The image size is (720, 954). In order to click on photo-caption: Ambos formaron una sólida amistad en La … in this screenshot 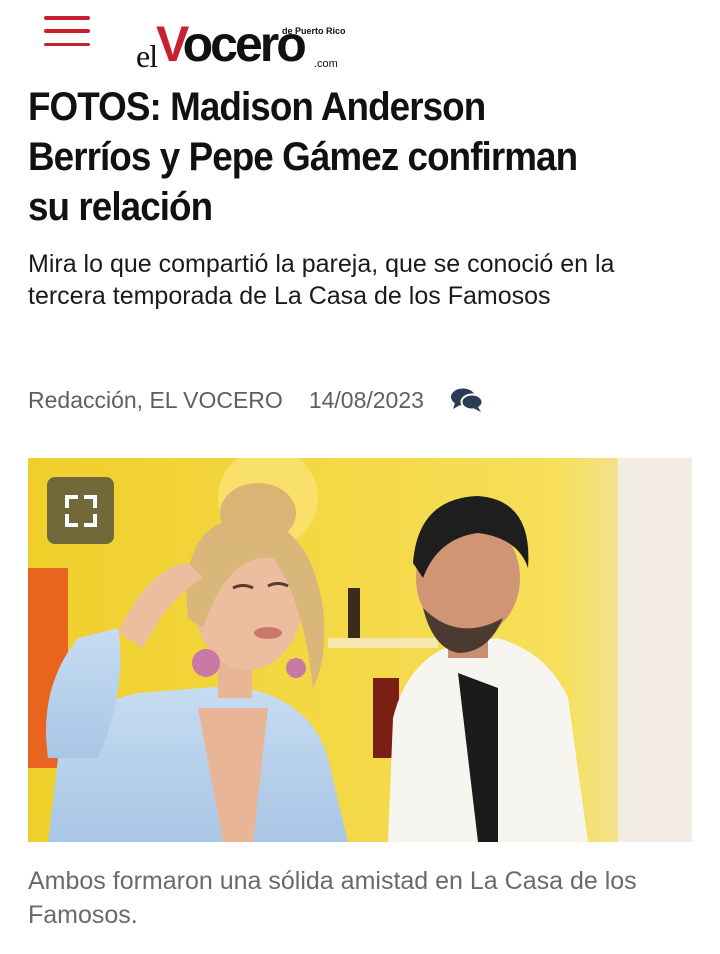, I will do `click(332, 898)`.